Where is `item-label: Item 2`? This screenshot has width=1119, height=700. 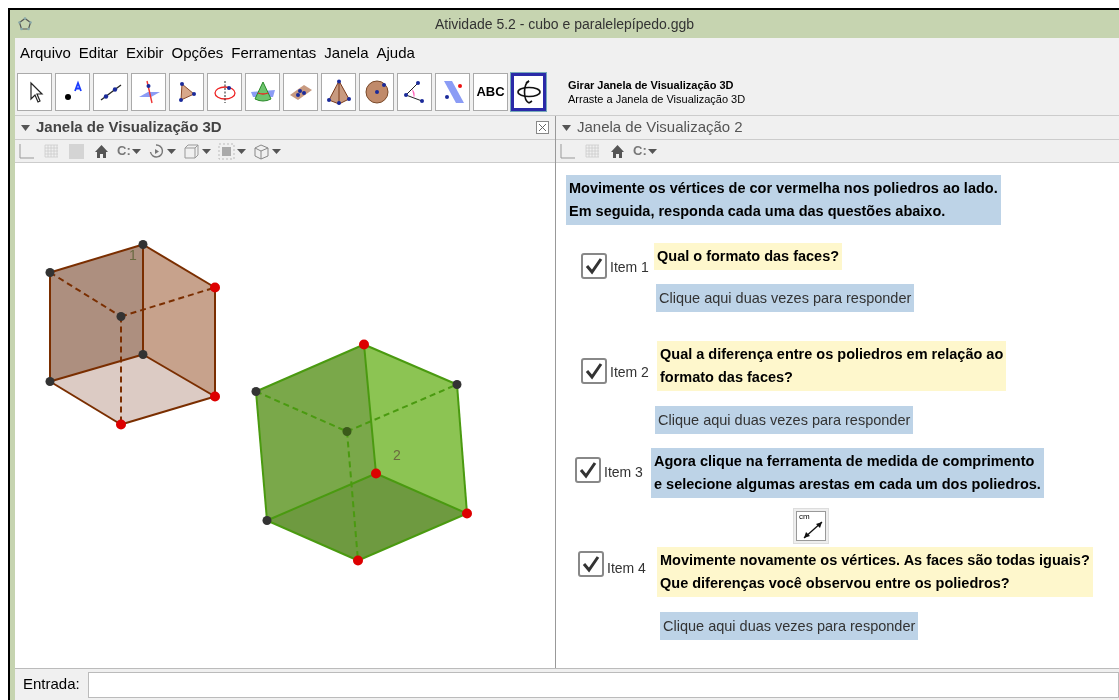
item-label: Item 2 is located at coordinates (629, 372).